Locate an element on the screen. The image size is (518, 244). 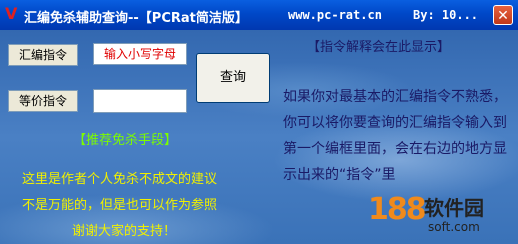
watermark-logo: 188 软件园 soft.com is located at coordinates (440, 217).